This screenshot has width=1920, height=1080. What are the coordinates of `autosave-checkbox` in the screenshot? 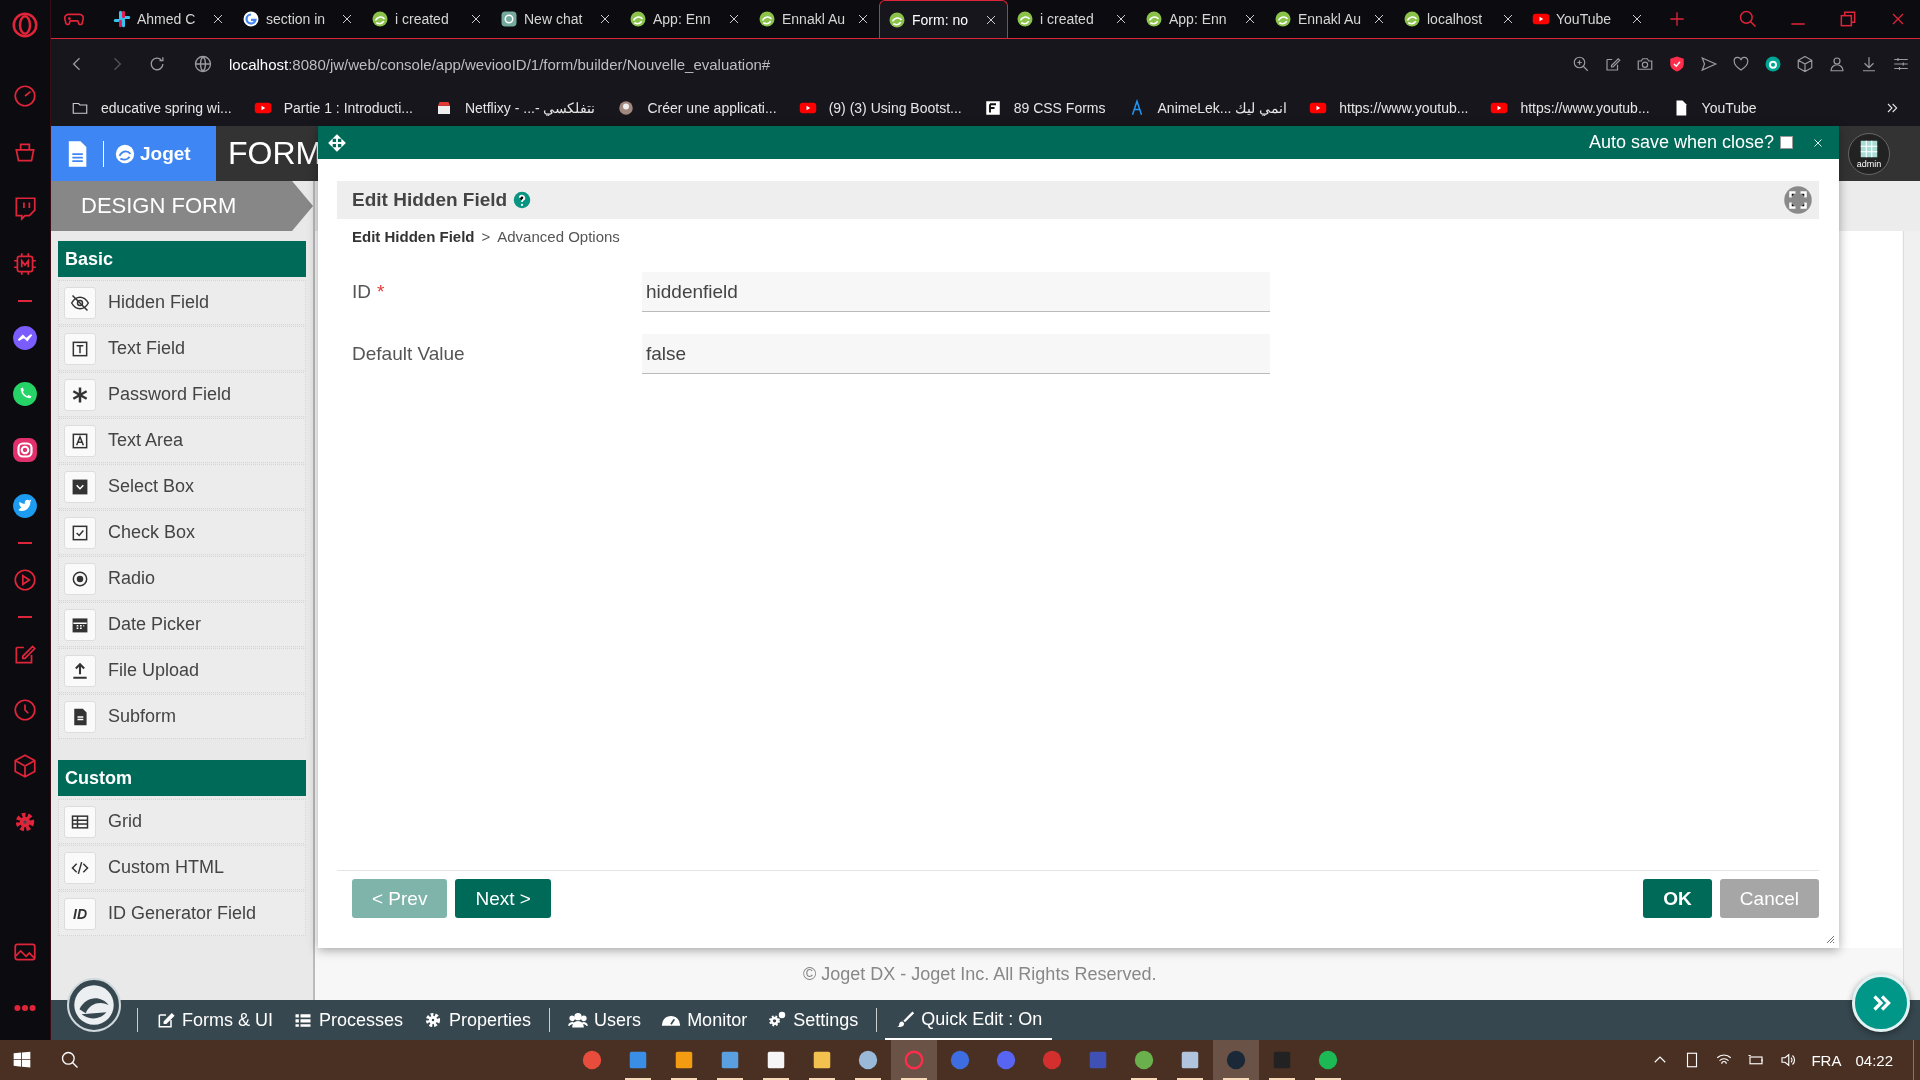 It's located at (1786, 142).